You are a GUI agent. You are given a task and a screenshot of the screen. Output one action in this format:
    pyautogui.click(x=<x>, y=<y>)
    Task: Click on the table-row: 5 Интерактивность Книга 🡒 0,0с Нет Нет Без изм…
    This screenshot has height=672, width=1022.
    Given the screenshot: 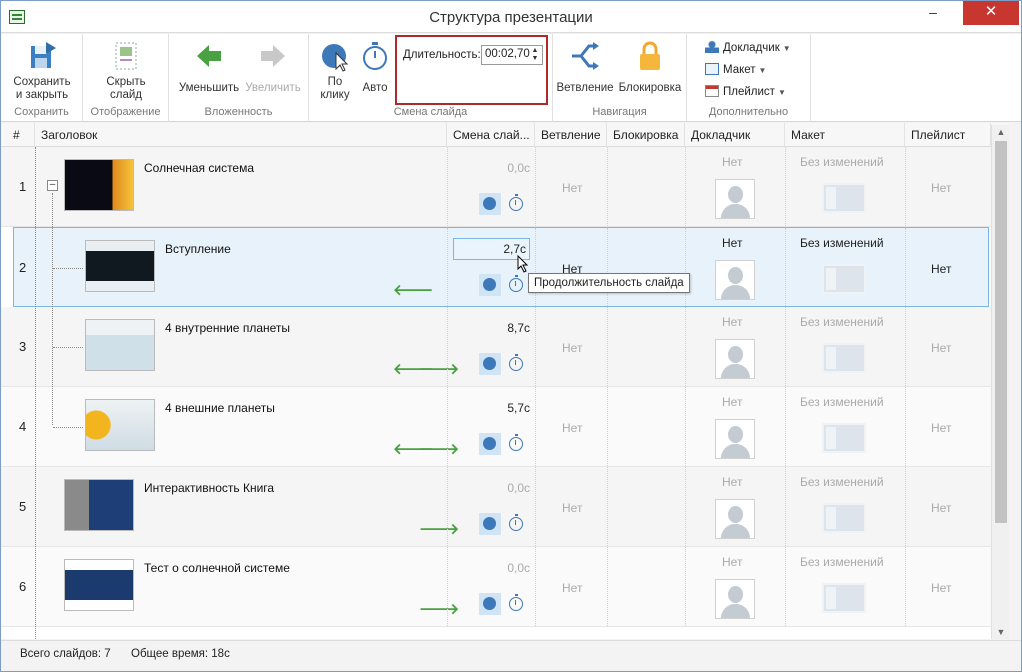 What is the action you would take?
    pyautogui.click(x=496, y=507)
    